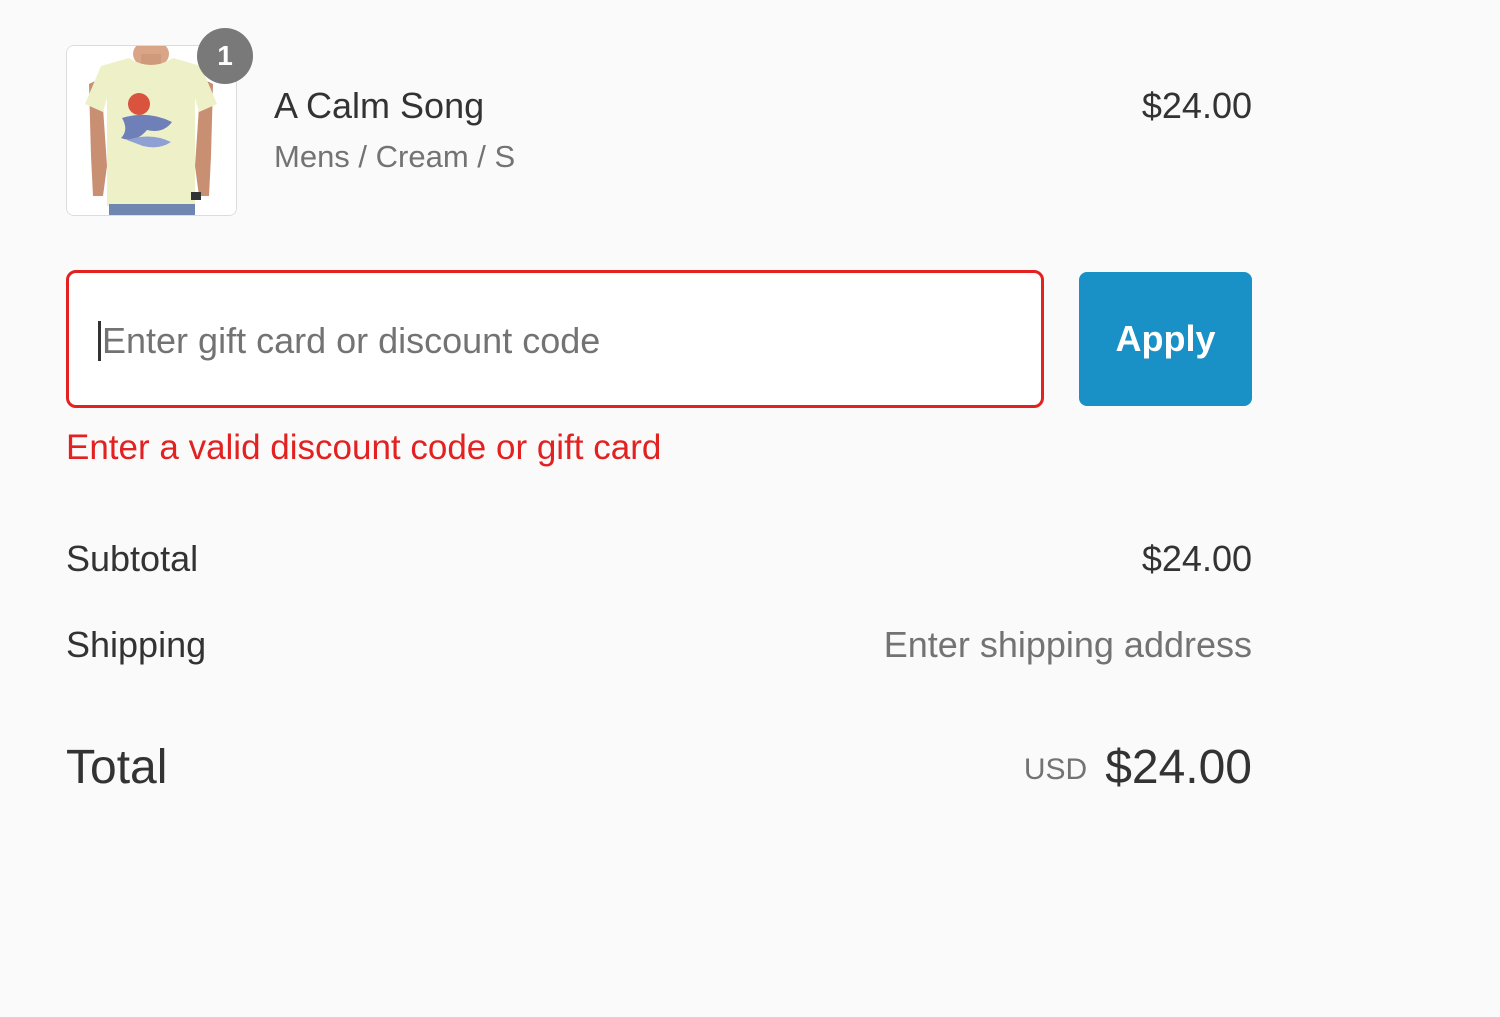 This screenshot has height=1017, width=1500. I want to click on total-amount: $24.00, so click(1178, 767).